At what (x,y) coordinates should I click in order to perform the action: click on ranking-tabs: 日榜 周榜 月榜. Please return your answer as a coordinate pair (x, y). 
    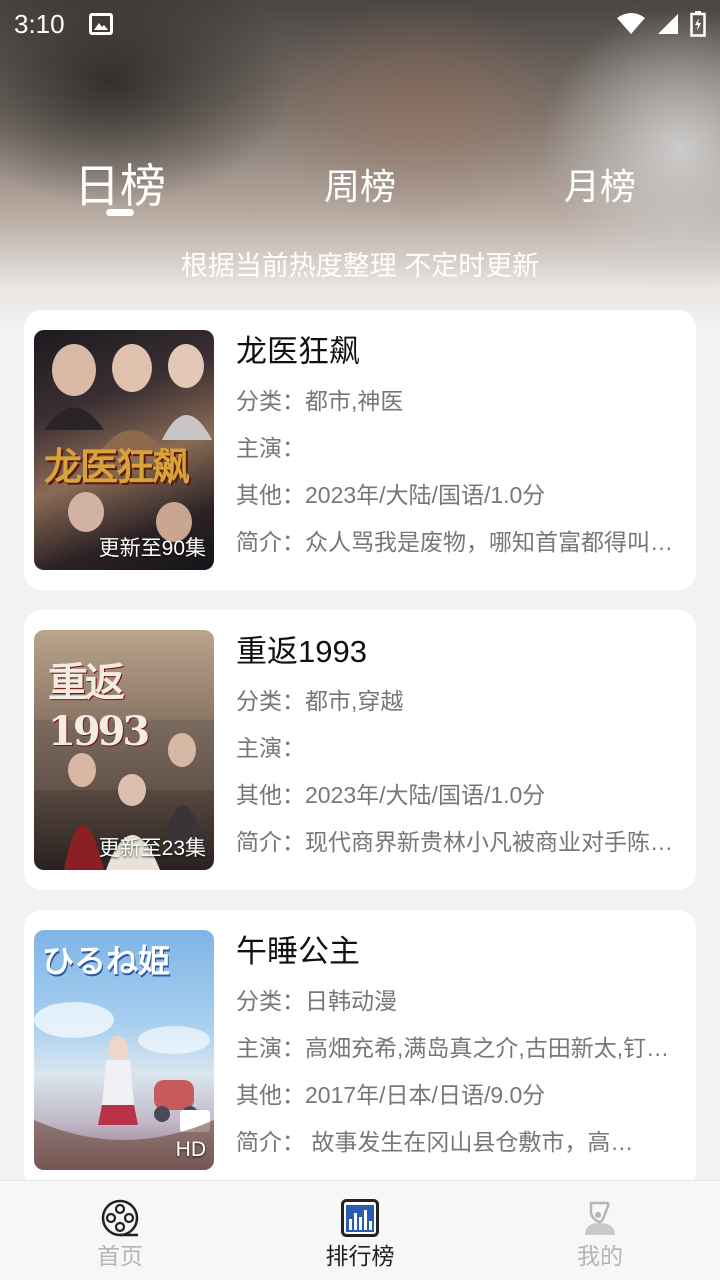
    Looking at the image, I should click on (360, 190).